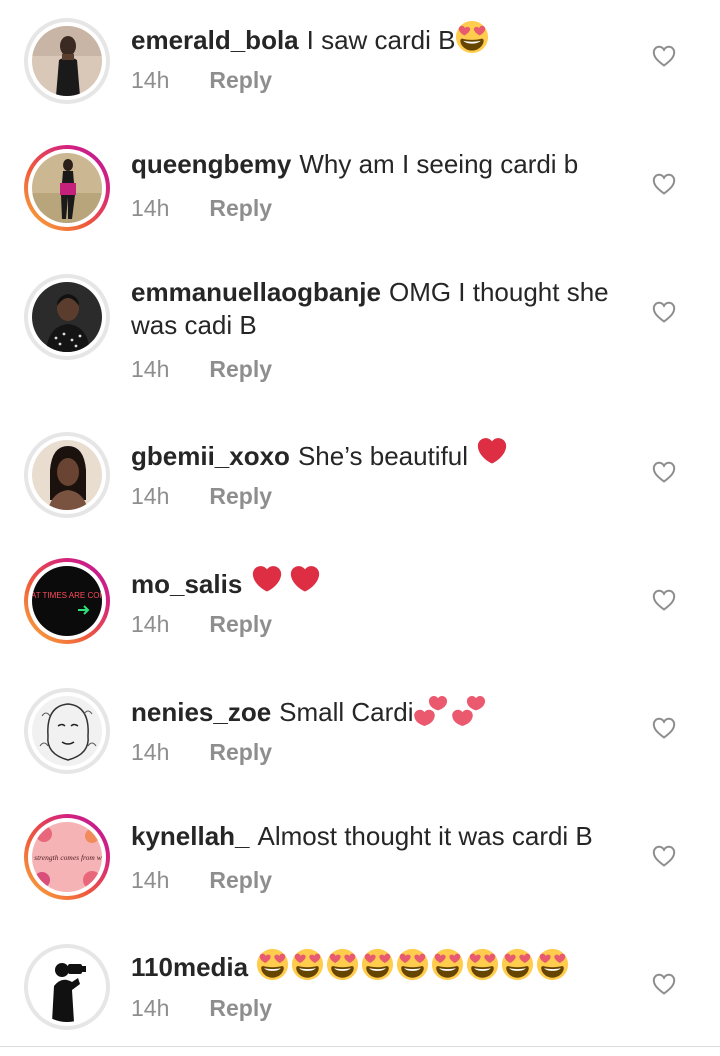 The width and height of the screenshot is (720, 1056). I want to click on comment-body: gbemii_xoxo She’s beautiful, so click(381, 454).